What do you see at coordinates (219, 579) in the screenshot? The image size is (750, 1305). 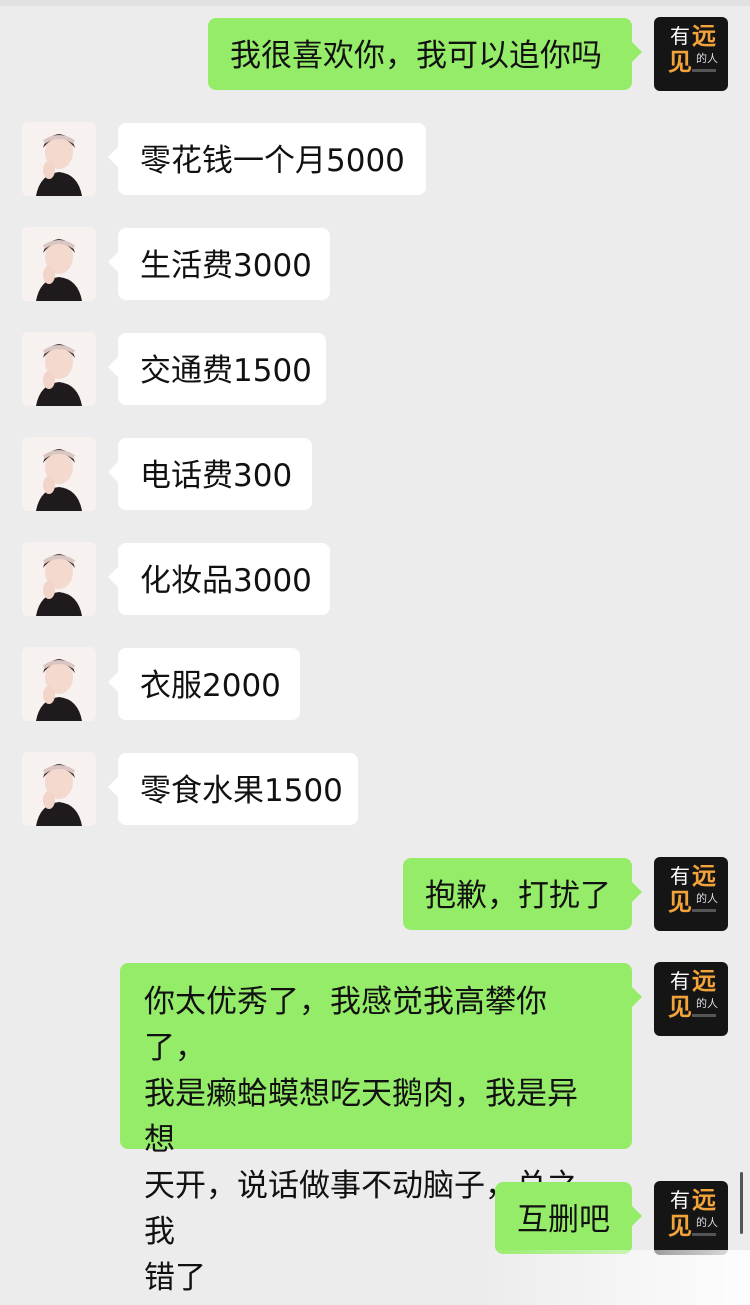 I see `message-bubble-incoming: 化妆品3000` at bounding box center [219, 579].